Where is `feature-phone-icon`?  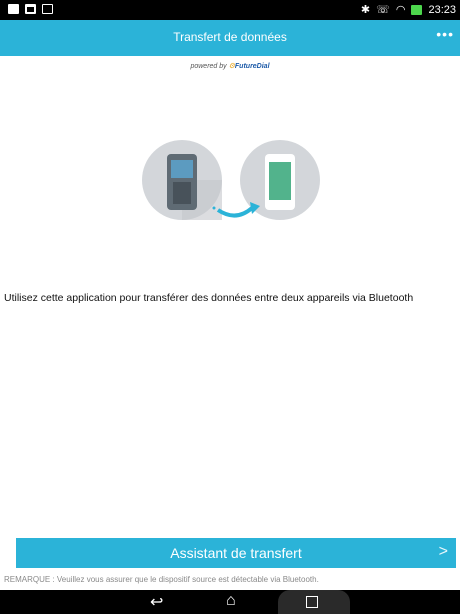 feature-phone-icon is located at coordinates (182, 180).